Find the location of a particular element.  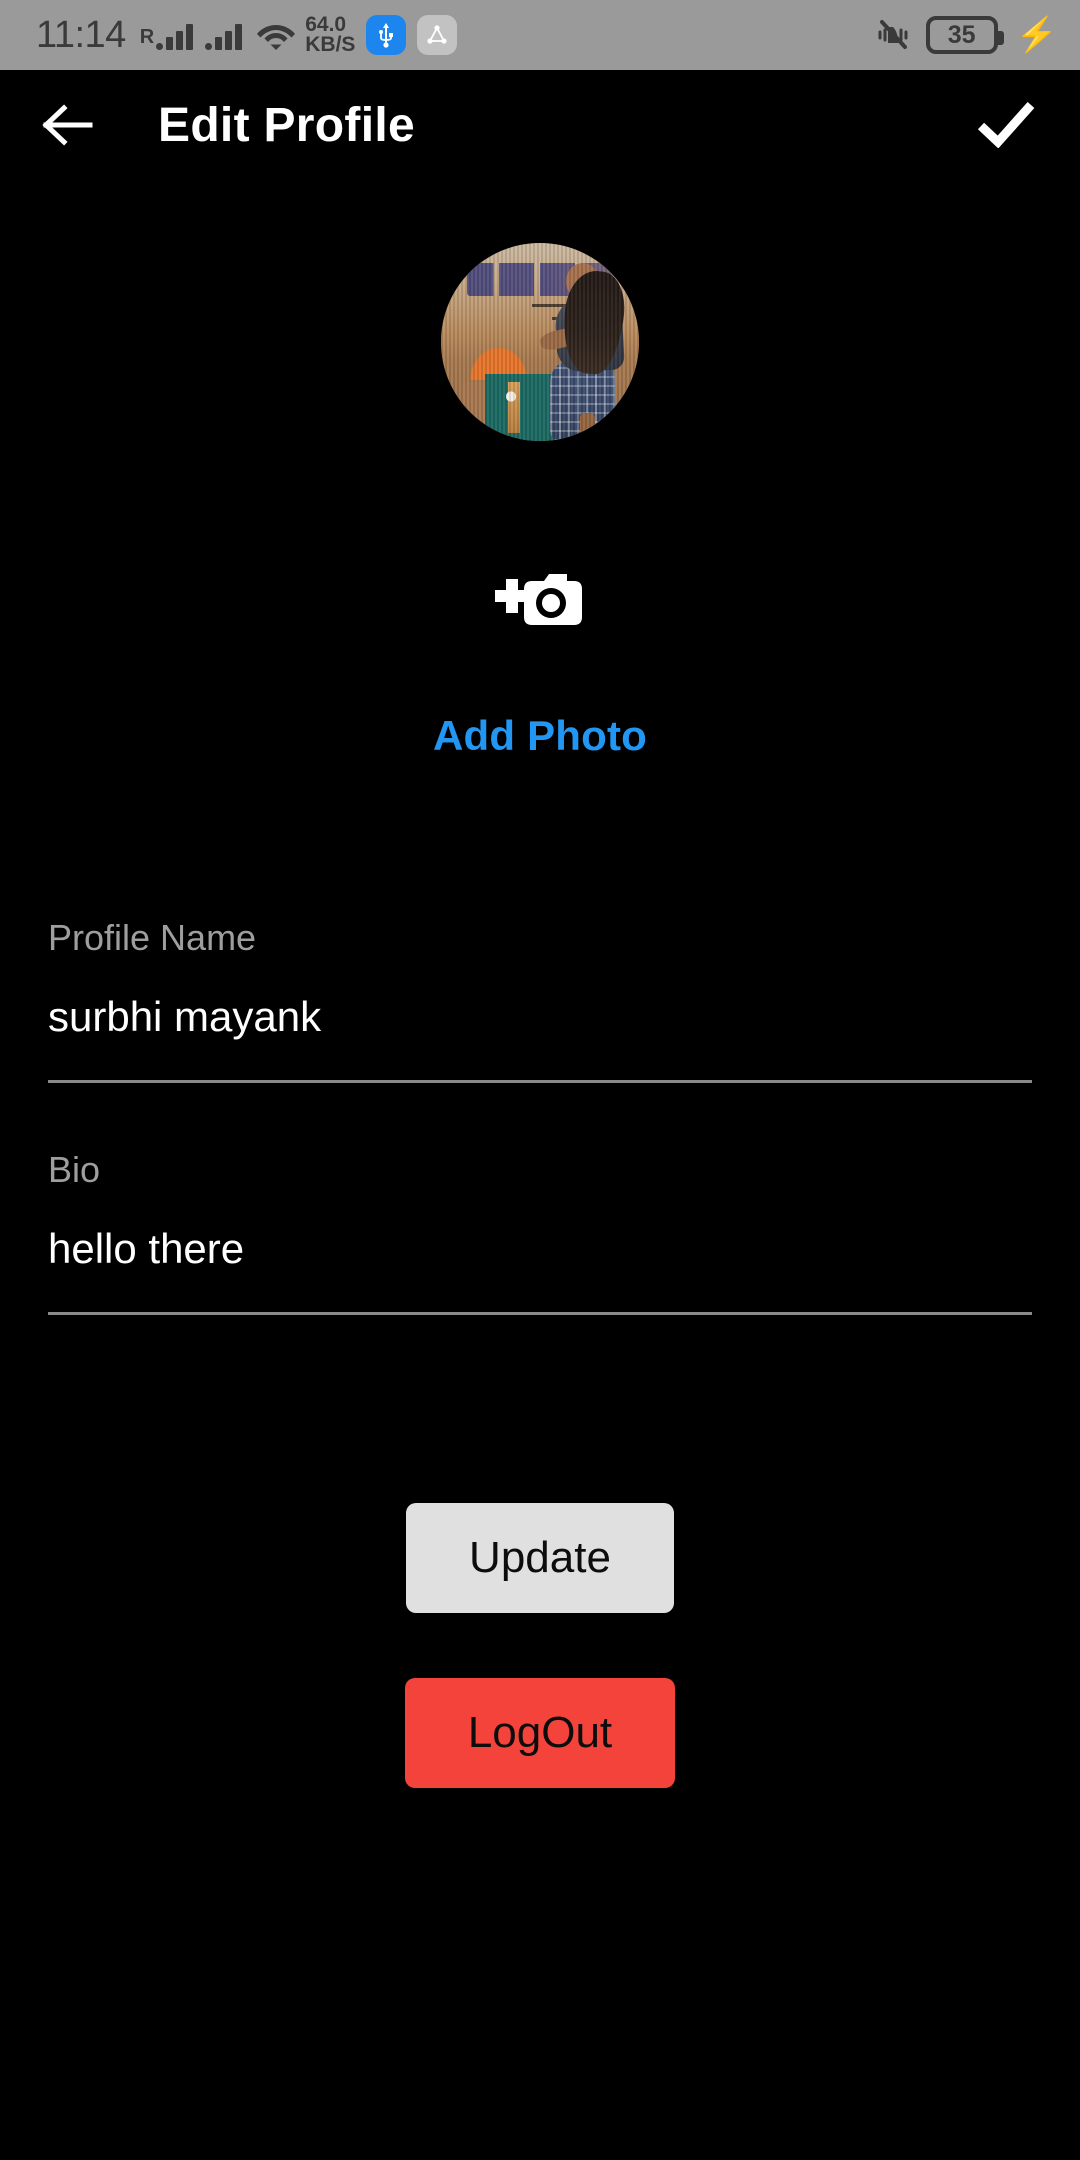

battery-level: 35 is located at coordinates (961, 34).